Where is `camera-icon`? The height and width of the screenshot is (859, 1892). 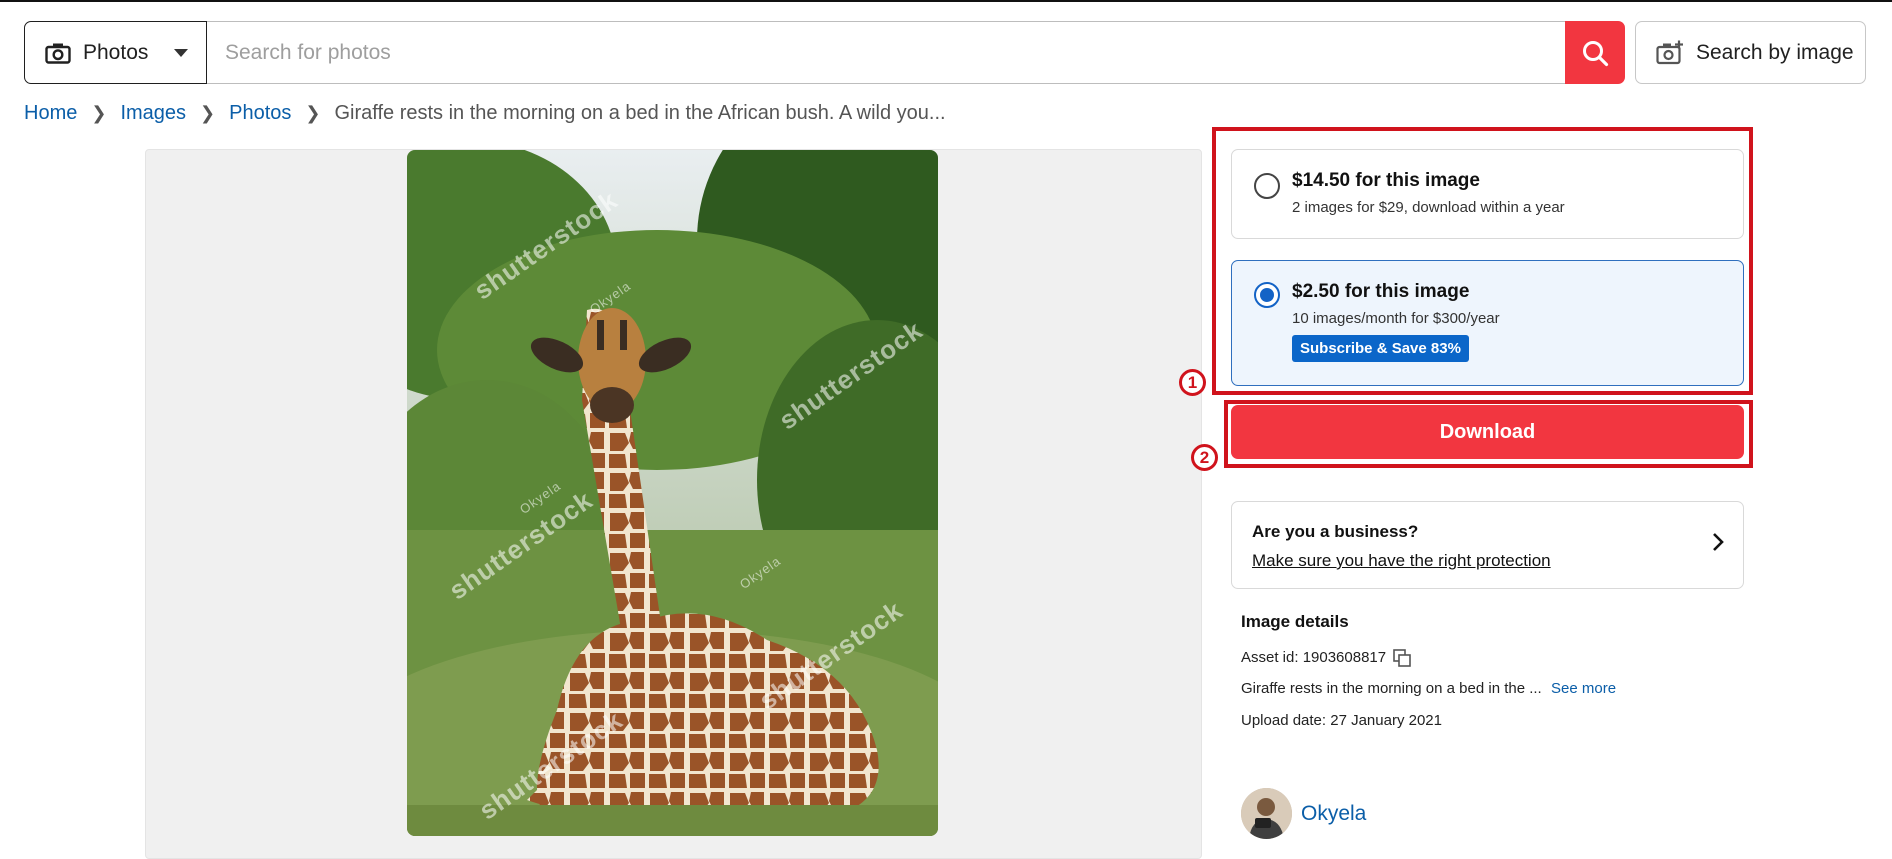 camera-icon is located at coordinates (58, 53).